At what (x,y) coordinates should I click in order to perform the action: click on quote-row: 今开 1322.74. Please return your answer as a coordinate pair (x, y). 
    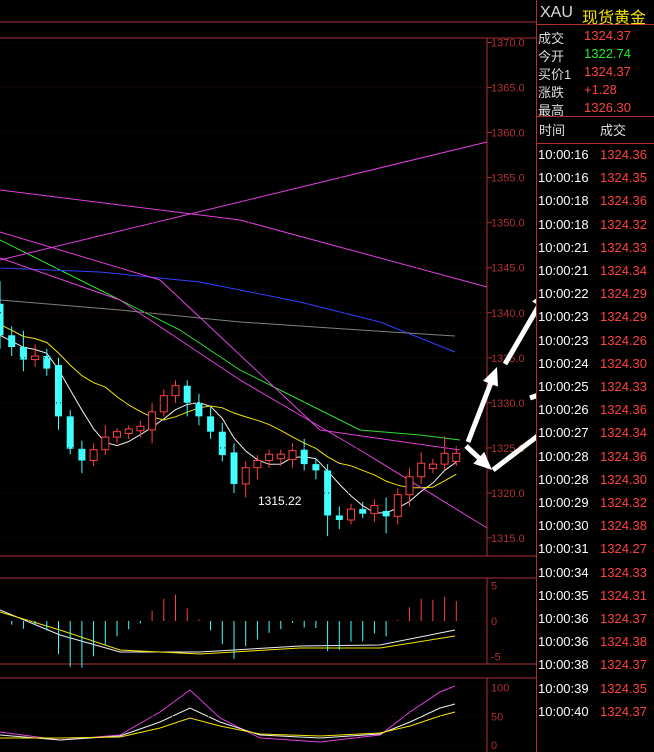
    Looking at the image, I should click on (595, 54).